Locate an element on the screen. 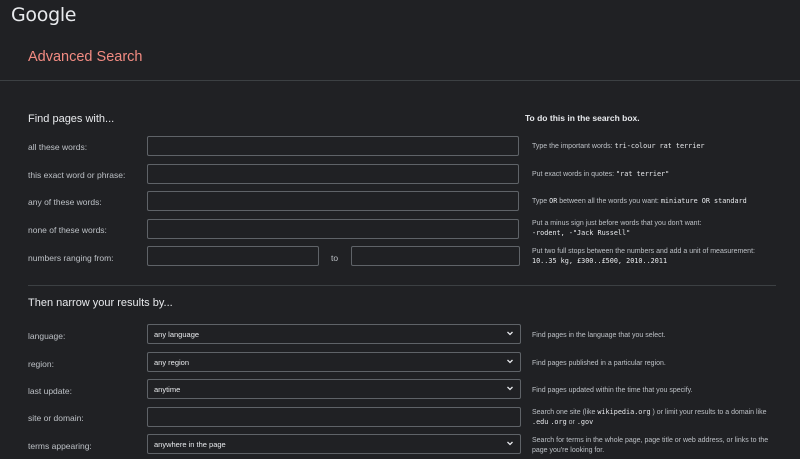 The width and height of the screenshot is (800, 459). google-logo: Google is located at coordinates (44, 15).